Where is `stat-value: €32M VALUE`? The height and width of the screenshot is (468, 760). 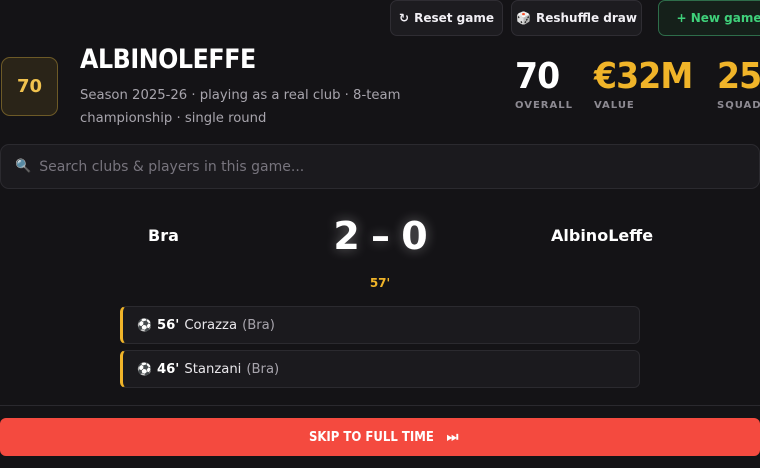 stat-value: €32M VALUE is located at coordinates (647, 83).